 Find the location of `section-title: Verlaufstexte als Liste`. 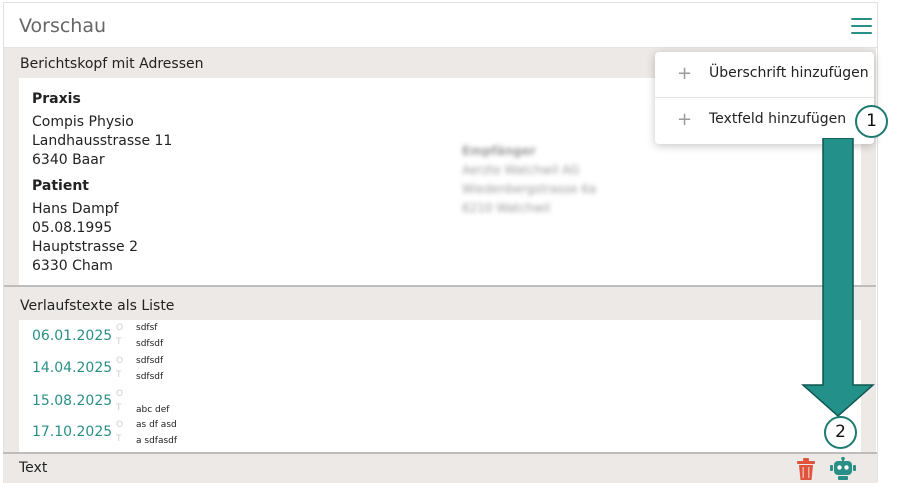

section-title: Verlaufstexte als Liste is located at coordinates (97, 306).